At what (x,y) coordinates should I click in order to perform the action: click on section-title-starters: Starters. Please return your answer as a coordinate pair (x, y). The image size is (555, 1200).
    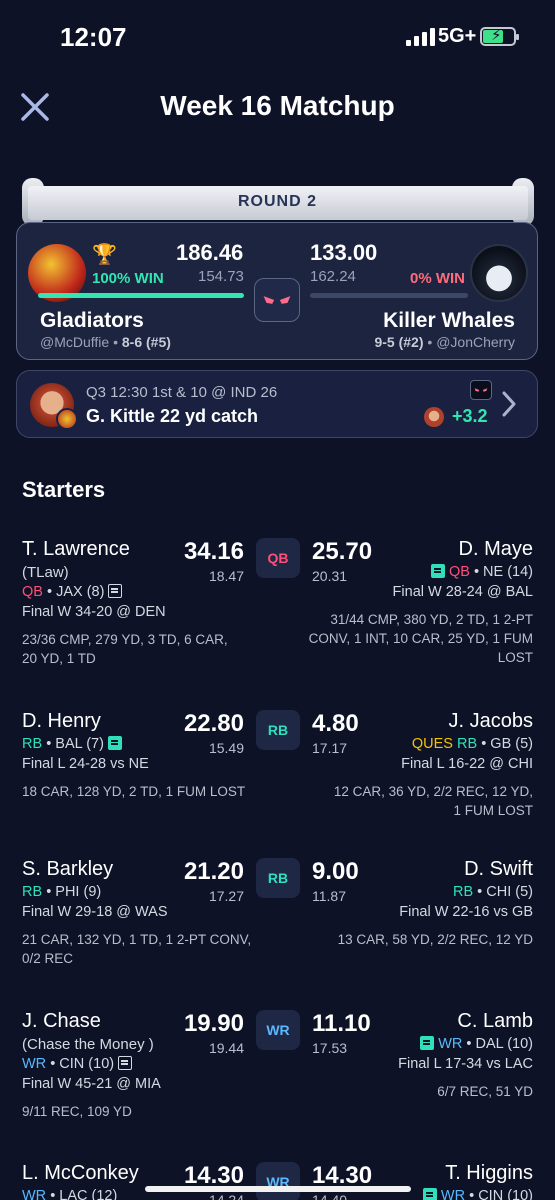
    Looking at the image, I should click on (64, 489).